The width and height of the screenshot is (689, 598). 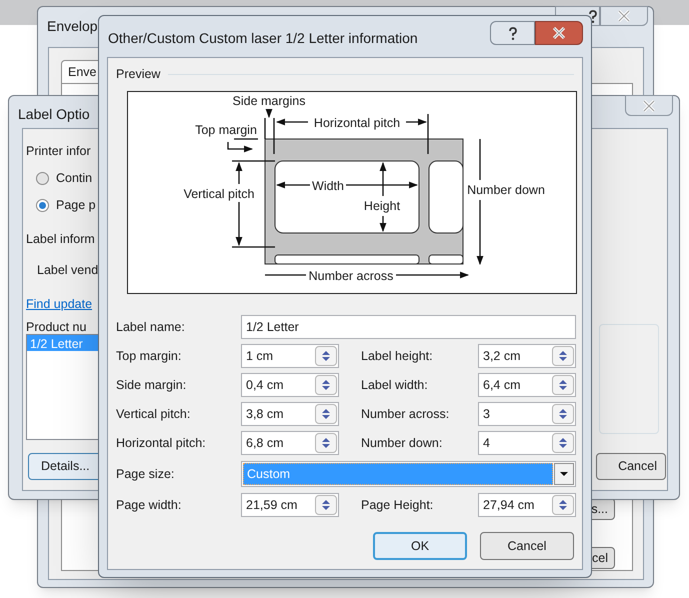 What do you see at coordinates (290, 505) in the screenshot?
I see `spin-field: 21,59 cm` at bounding box center [290, 505].